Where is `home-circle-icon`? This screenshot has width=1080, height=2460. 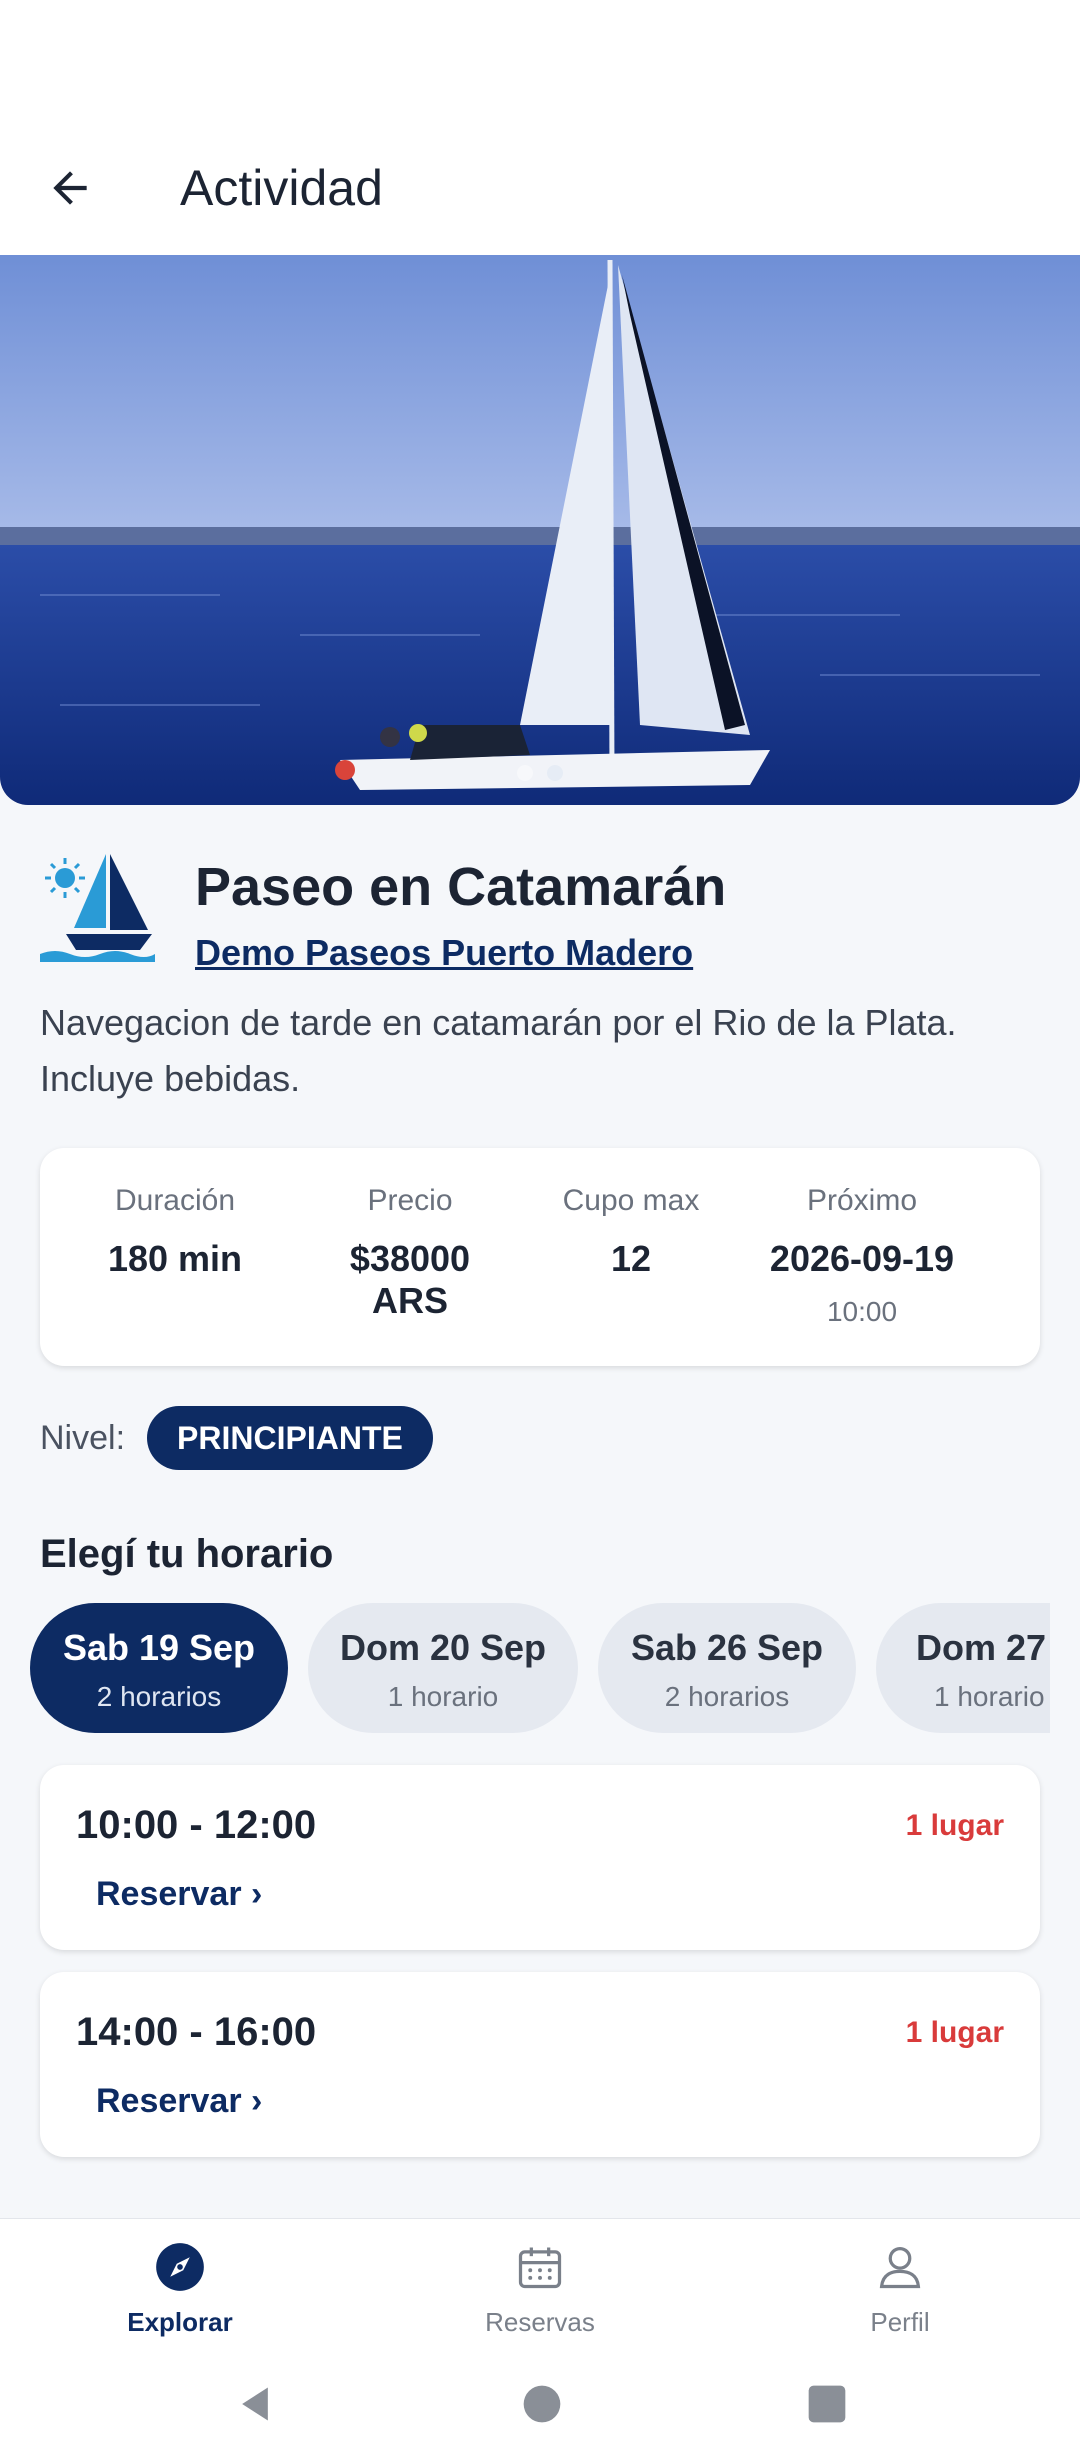
home-circle-icon is located at coordinates (542, 2404).